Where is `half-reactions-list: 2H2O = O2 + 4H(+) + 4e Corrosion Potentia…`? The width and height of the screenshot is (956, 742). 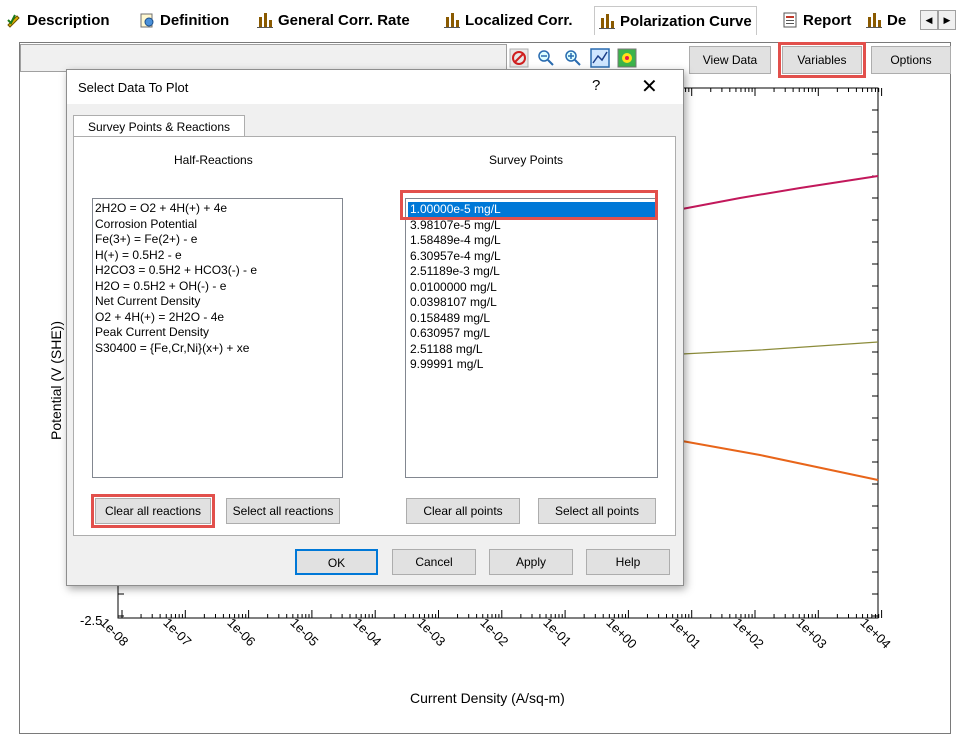
half-reactions-list: 2H2O = O2 + 4H(+) + 4e Corrosion Potentia… is located at coordinates (217, 338).